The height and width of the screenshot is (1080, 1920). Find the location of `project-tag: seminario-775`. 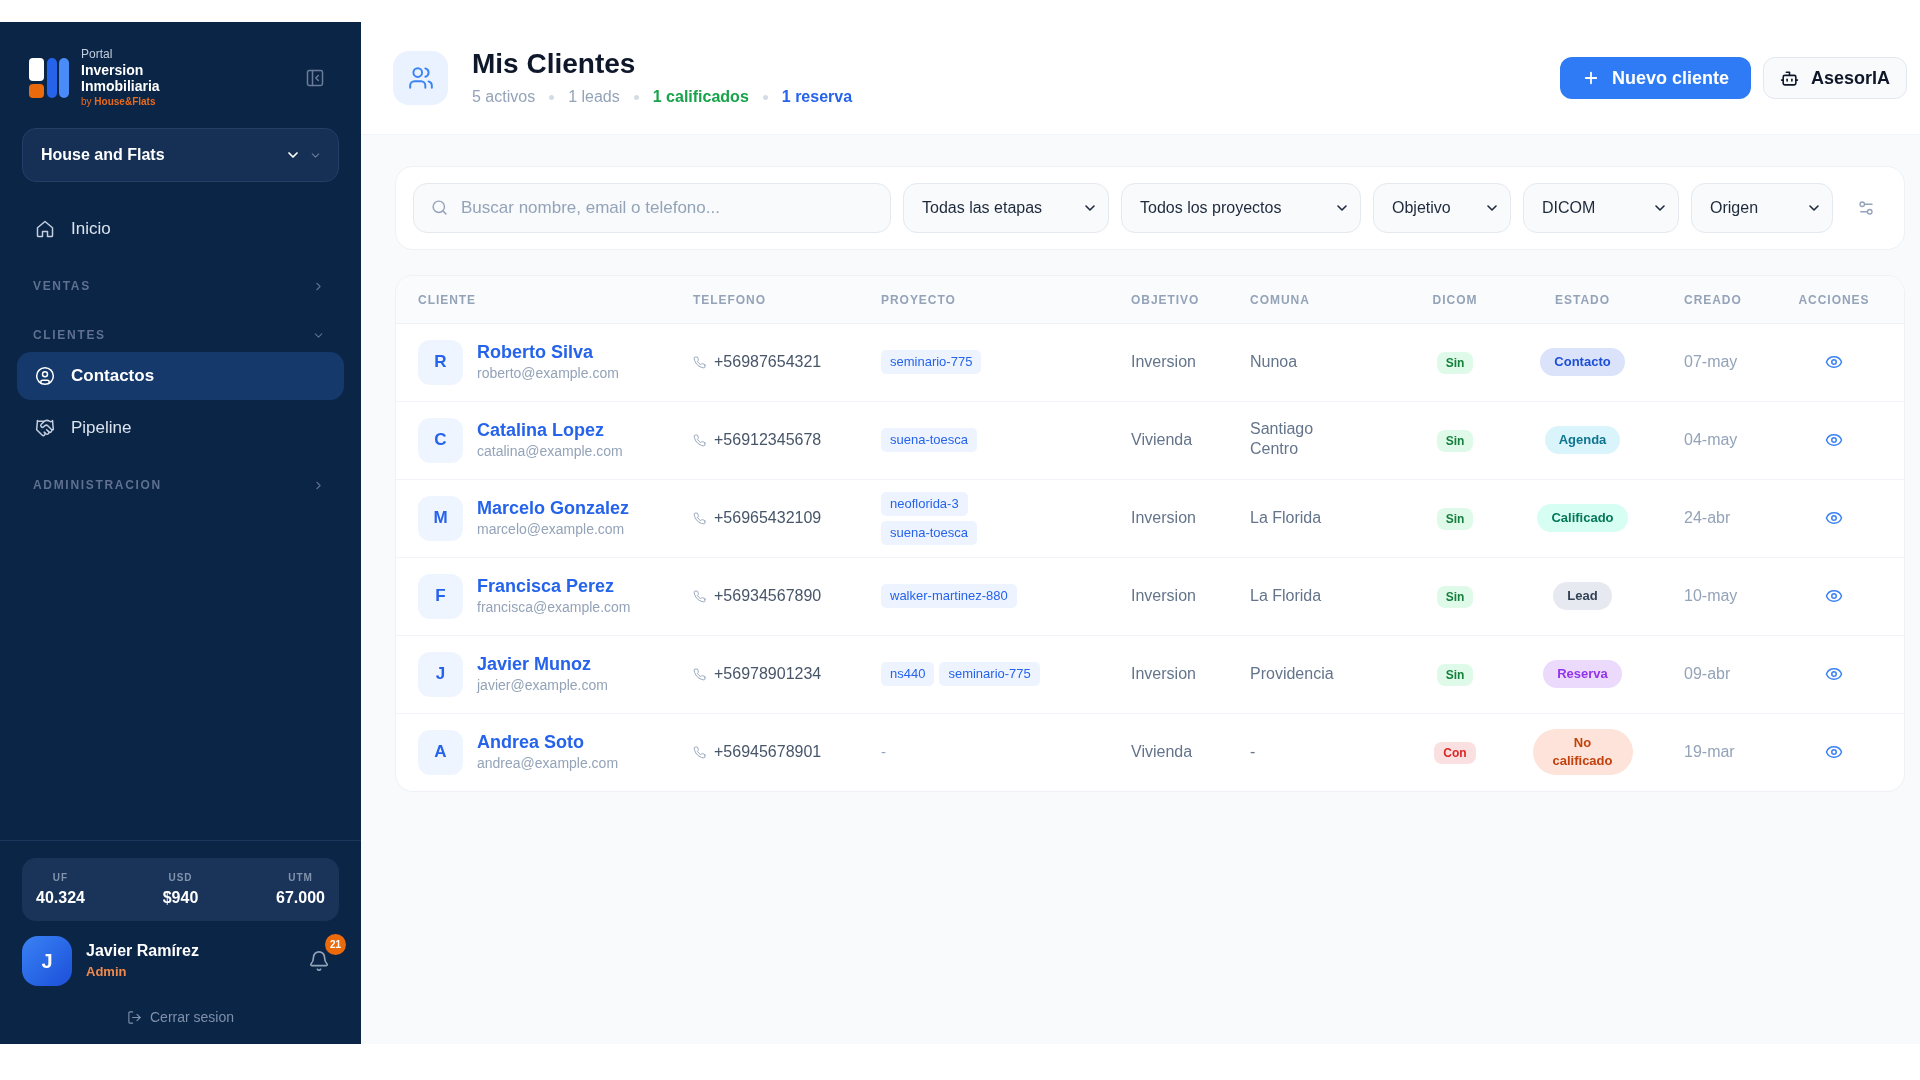

project-tag: seminario-775 is located at coordinates (989, 674).